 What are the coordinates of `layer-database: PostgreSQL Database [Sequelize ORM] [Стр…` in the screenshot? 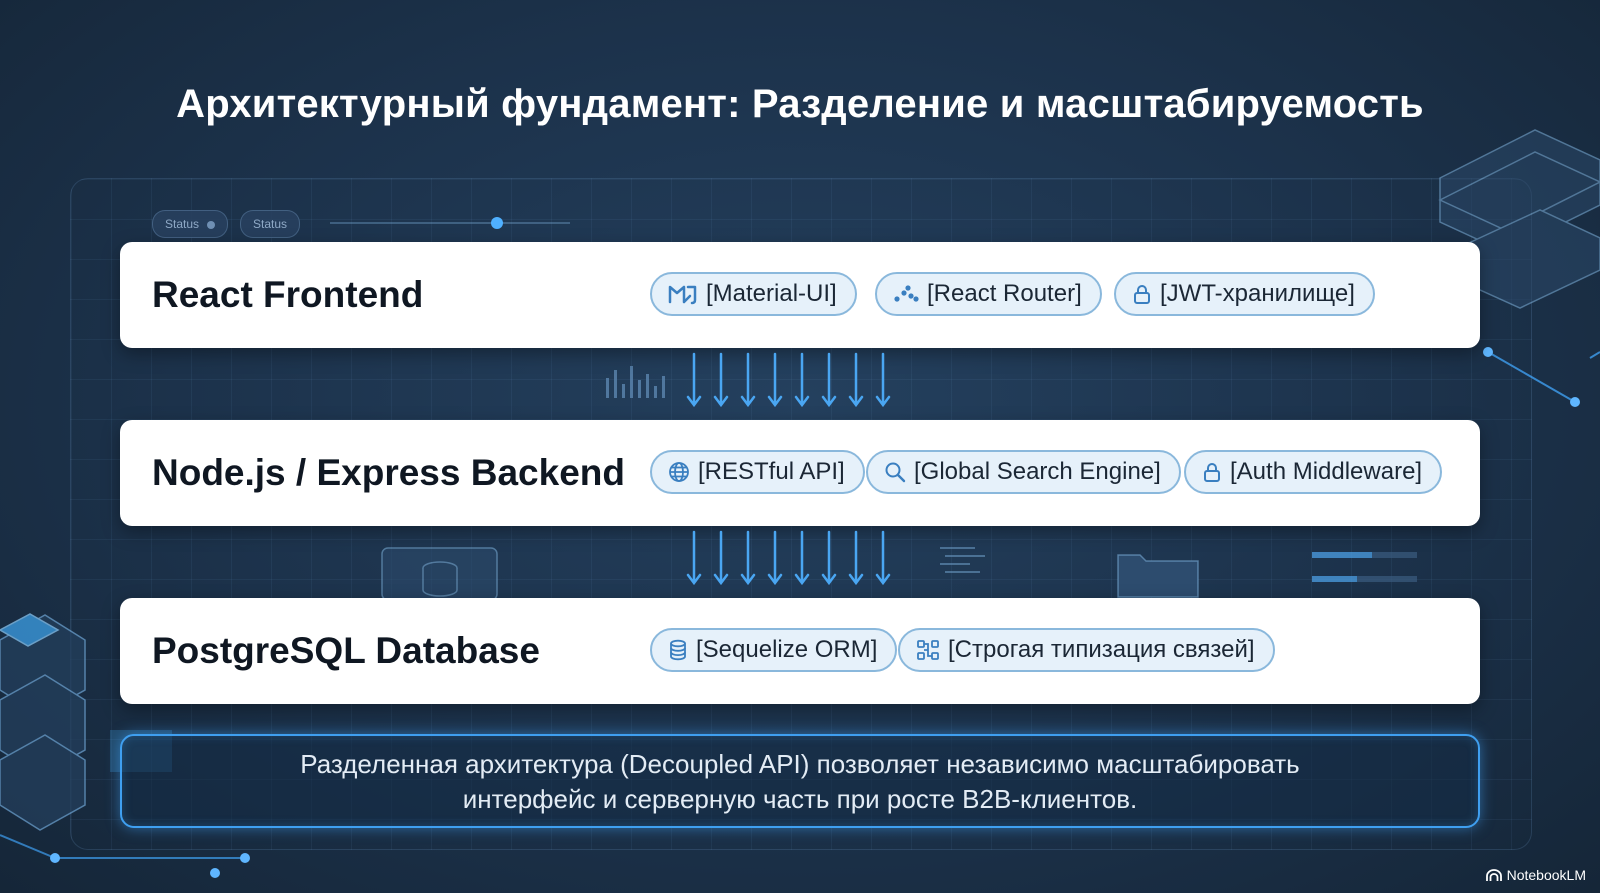 It's located at (800, 651).